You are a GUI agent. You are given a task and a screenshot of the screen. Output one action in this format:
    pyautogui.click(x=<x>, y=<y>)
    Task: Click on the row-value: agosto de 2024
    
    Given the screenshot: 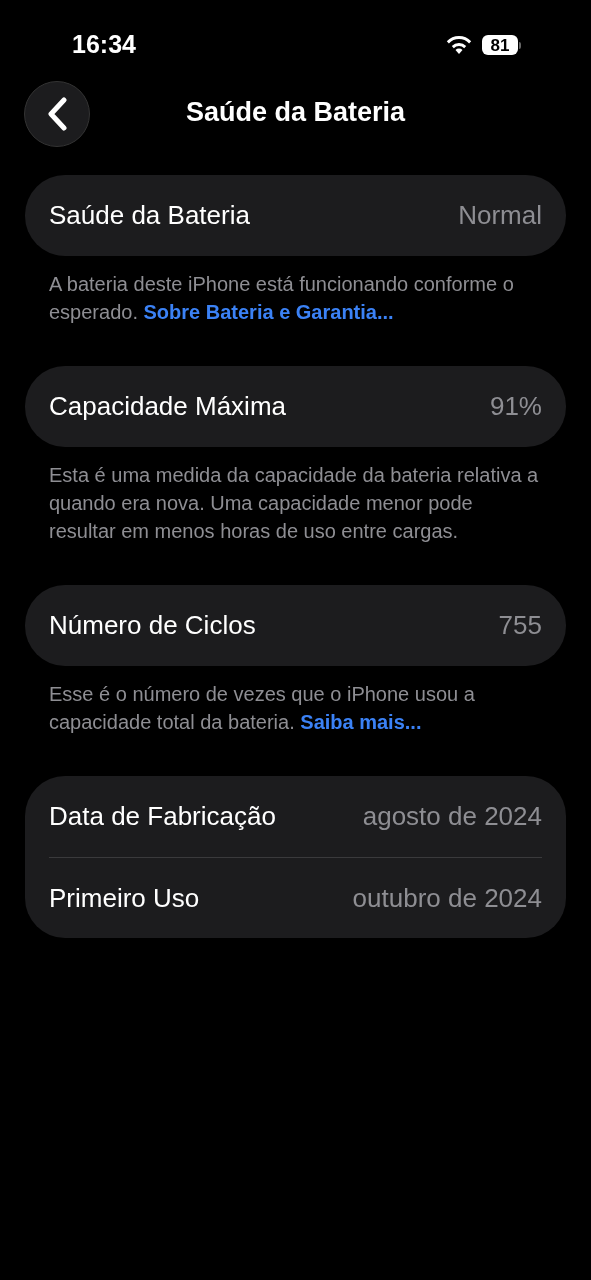 What is the action you would take?
    pyautogui.click(x=452, y=816)
    